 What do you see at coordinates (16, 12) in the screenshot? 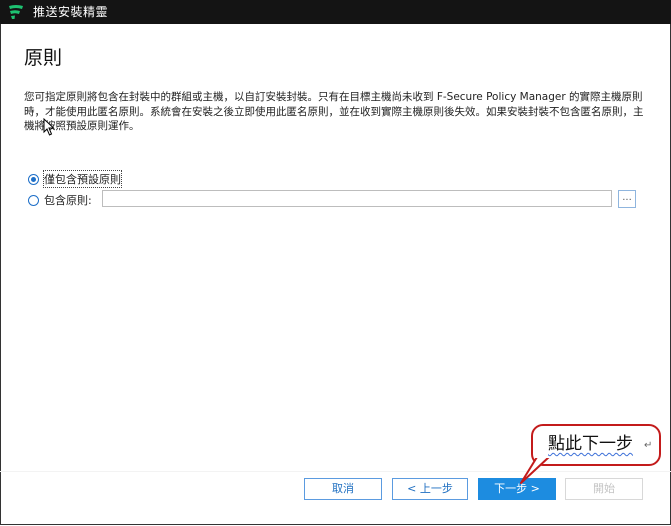
I see `f-secure-logo-icon` at bounding box center [16, 12].